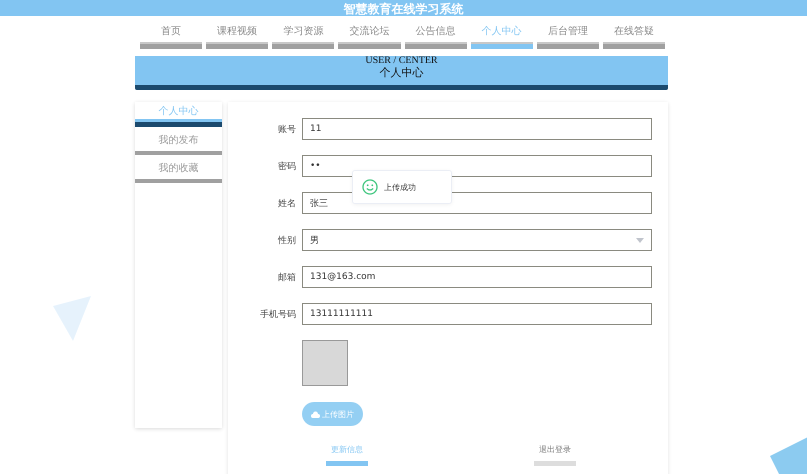  I want to click on input-field: 131@163.com, so click(477, 277).